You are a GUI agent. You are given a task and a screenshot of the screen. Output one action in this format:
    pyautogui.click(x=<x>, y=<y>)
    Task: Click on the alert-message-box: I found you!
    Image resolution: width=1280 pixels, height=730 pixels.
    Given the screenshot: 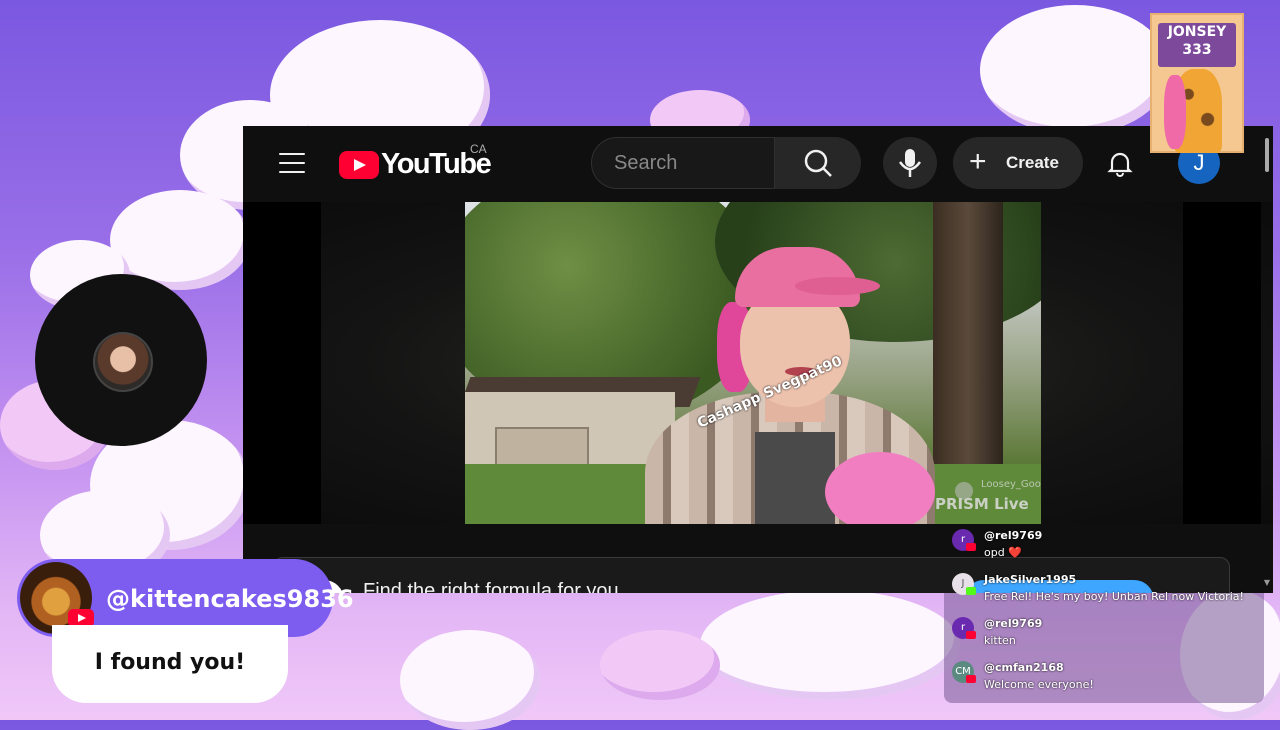 What is the action you would take?
    pyautogui.click(x=170, y=664)
    